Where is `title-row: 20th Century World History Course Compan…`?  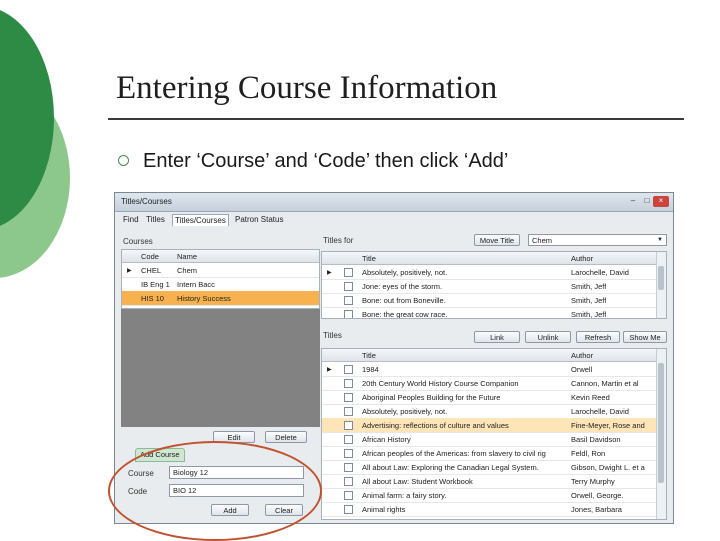
title-row: 20th Century World History Course Compan… is located at coordinates (494, 383).